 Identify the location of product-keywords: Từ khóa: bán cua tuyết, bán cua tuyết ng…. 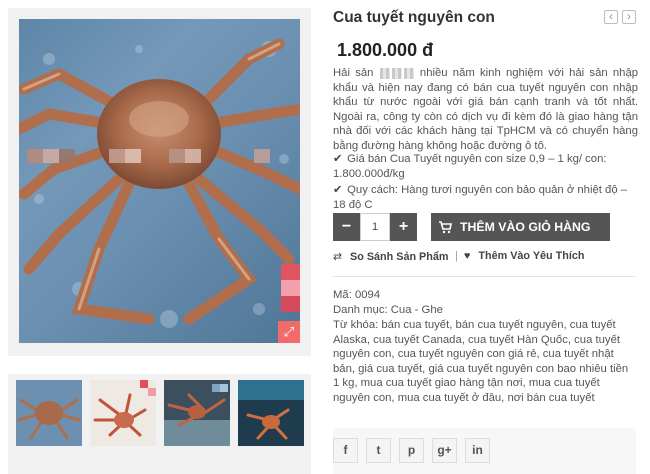
(481, 361).